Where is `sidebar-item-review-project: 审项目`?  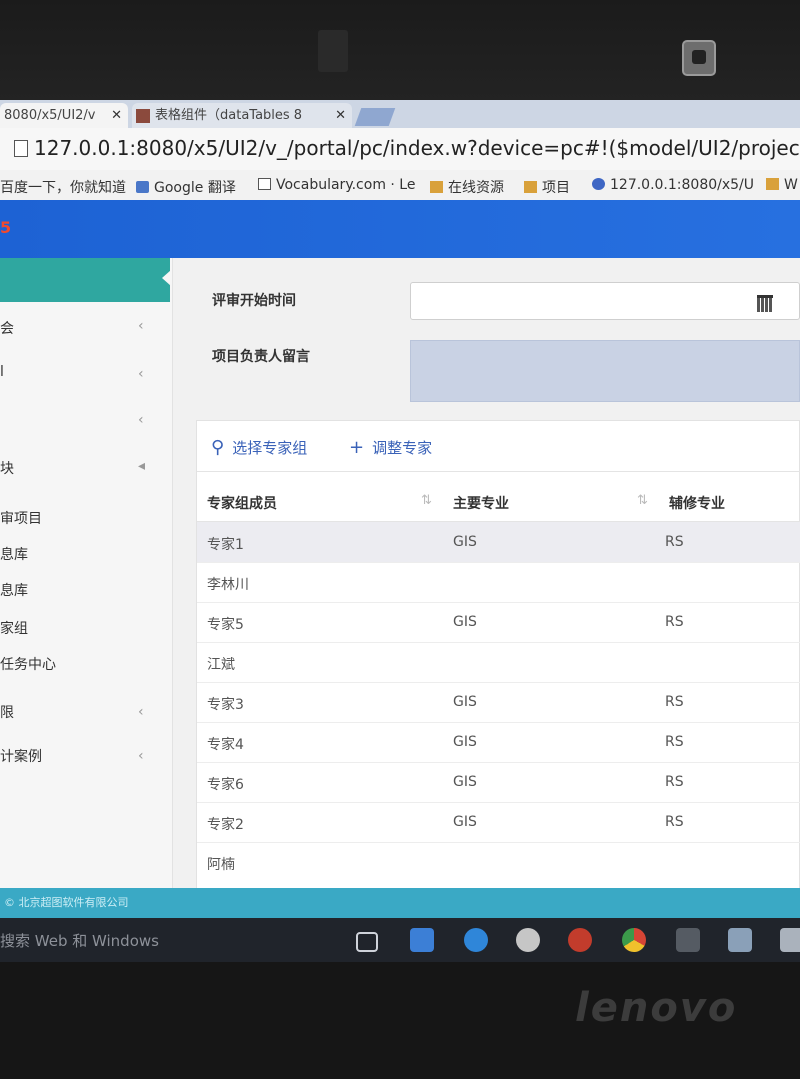 sidebar-item-review-project: 审项目 is located at coordinates (21, 518).